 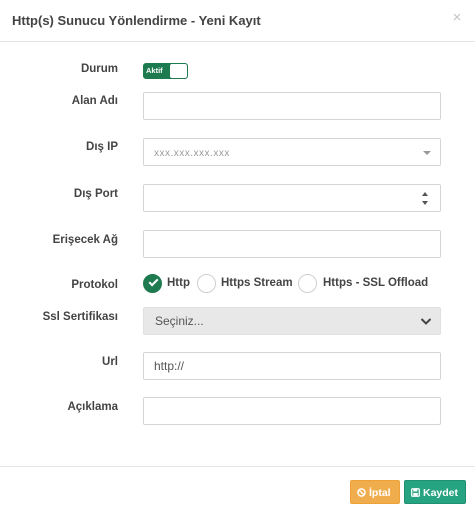 I want to click on ban-icon, so click(x=361, y=492).